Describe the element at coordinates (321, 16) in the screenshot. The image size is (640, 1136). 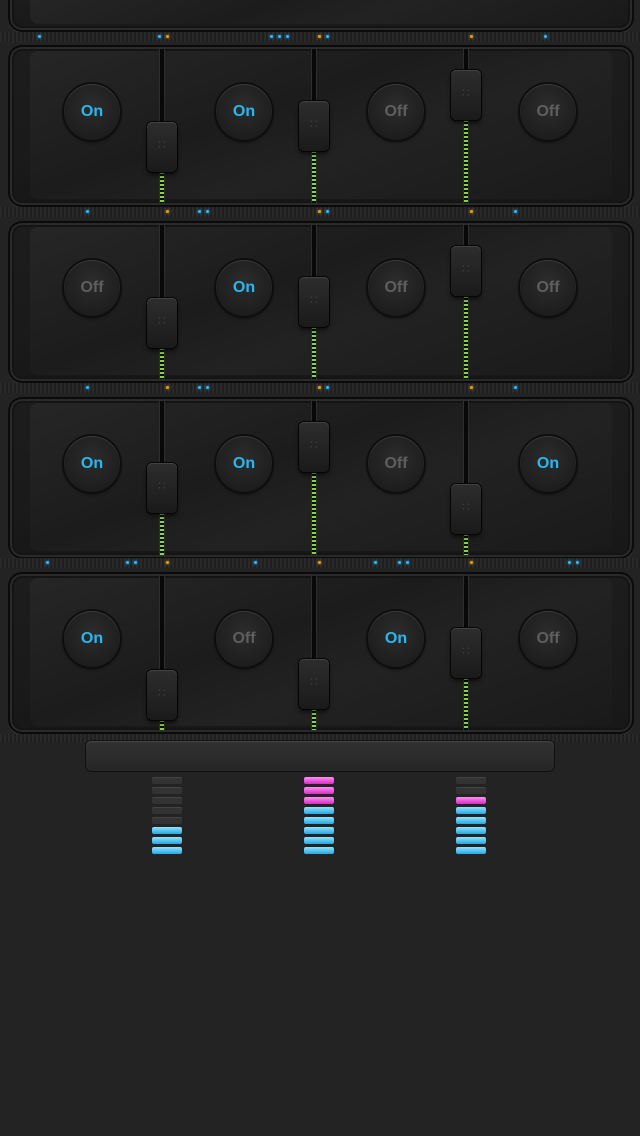
I see `top-partial-panel` at that location.